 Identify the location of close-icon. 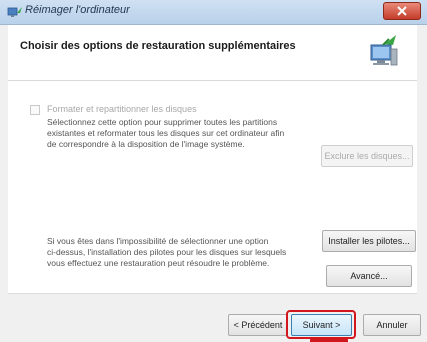
(402, 11).